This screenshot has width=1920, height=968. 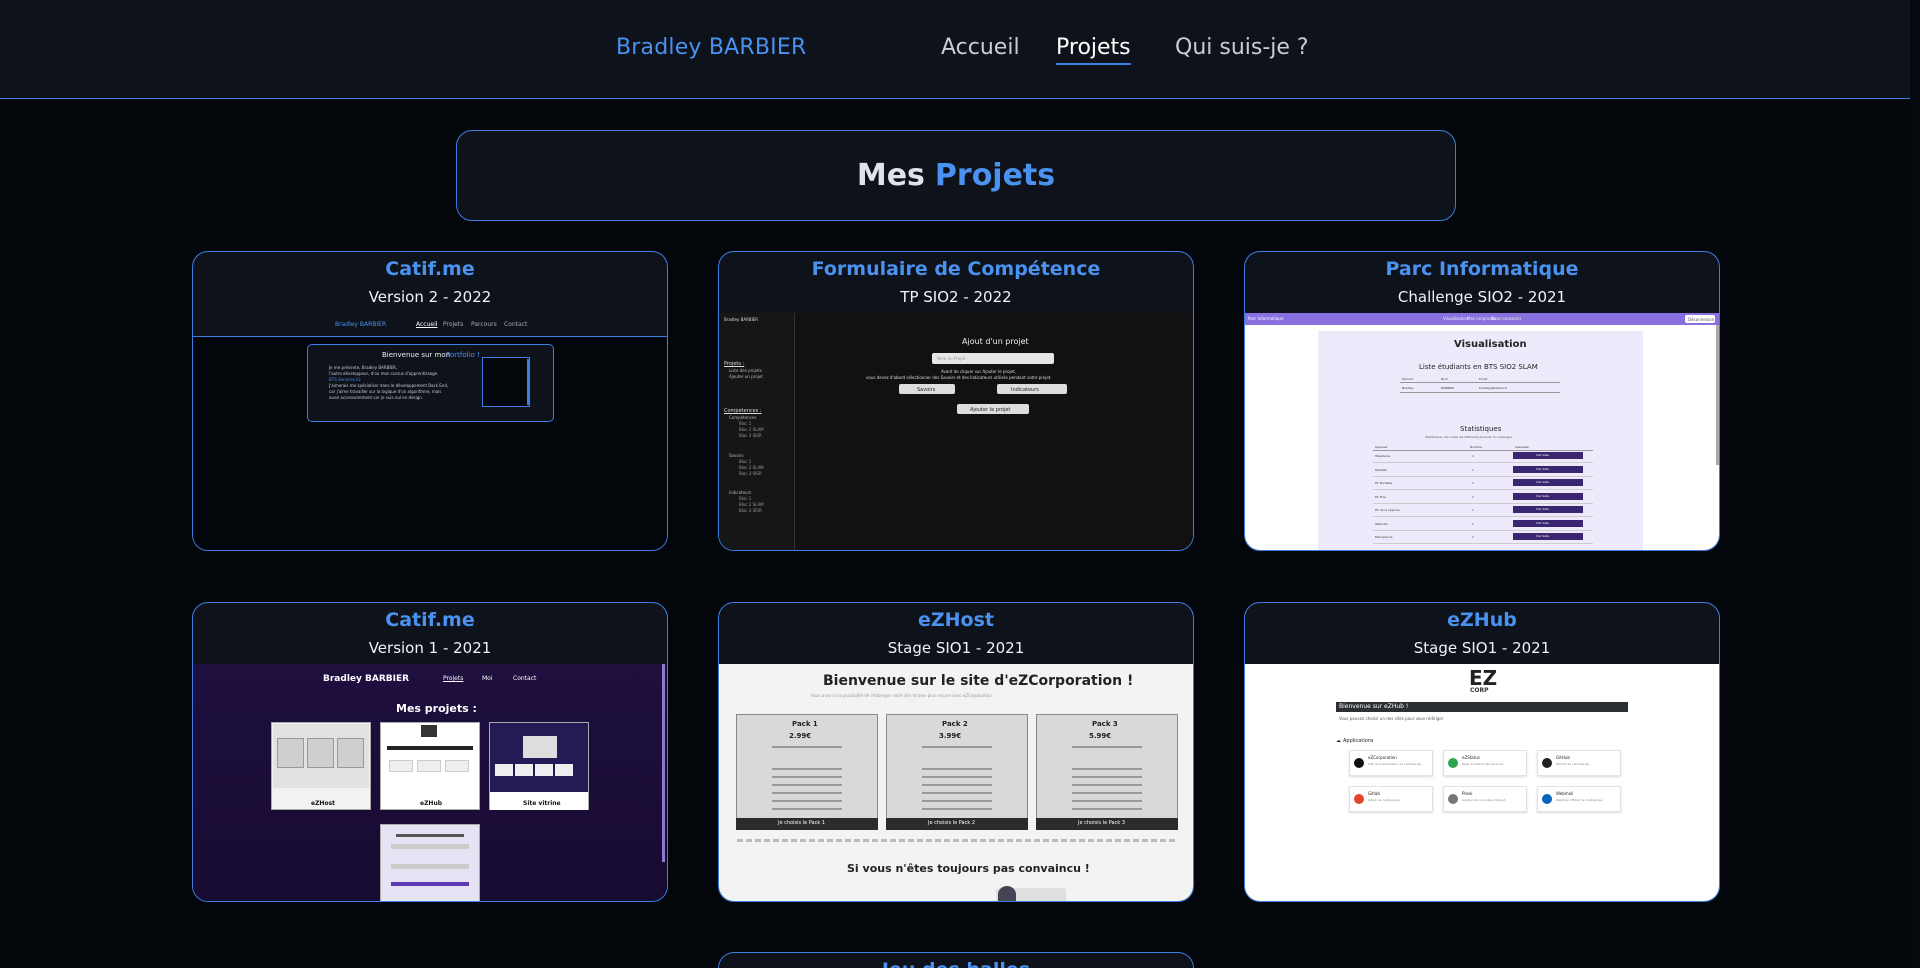 I want to click on page-title: Mes Projets, so click(x=956, y=175).